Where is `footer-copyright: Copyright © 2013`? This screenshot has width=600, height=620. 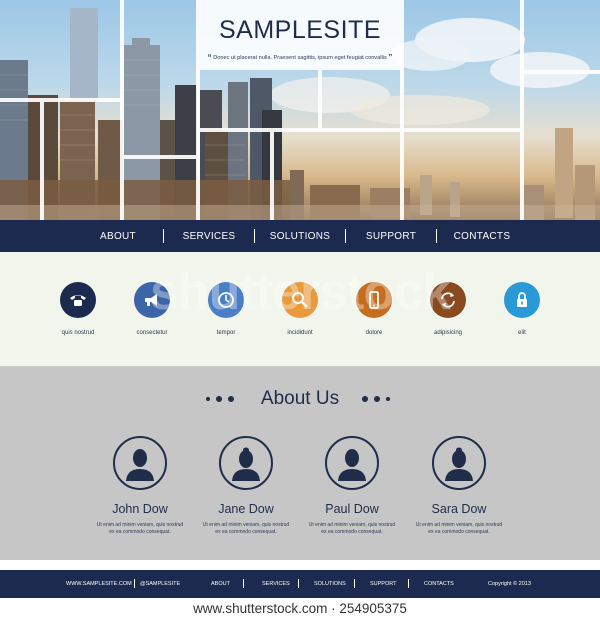
footer-copyright: Copyright © 2013 is located at coordinates (509, 584).